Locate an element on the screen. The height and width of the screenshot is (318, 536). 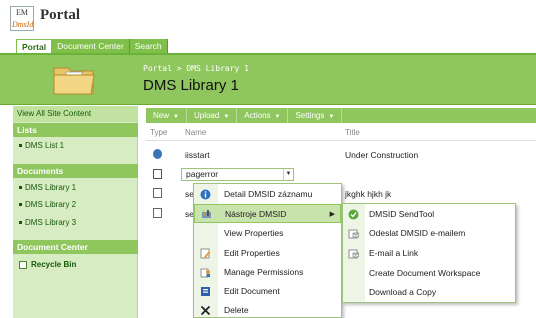
table-row-title: Under Construction is located at coordinates (382, 155).